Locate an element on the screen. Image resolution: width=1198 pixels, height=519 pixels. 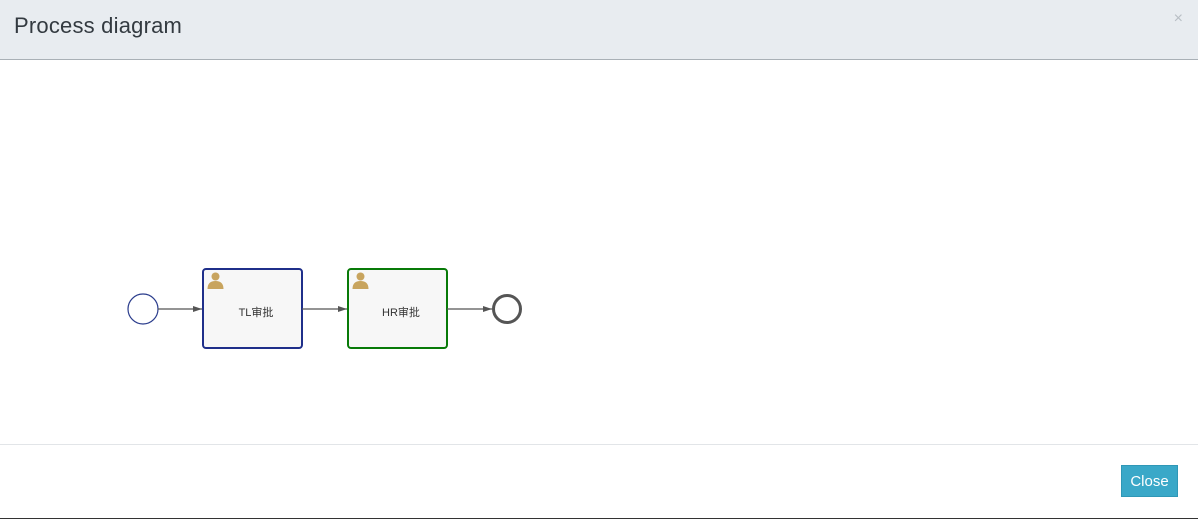
task-label: HR审批 is located at coordinates (401, 312).